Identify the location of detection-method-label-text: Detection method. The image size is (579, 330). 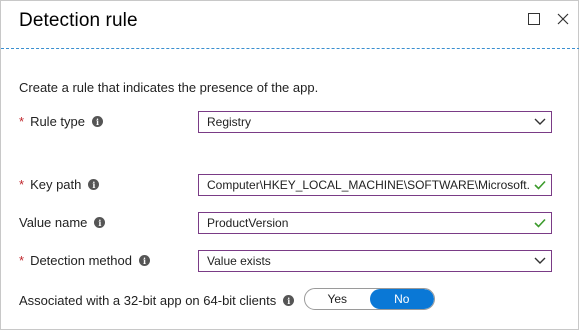
(81, 260).